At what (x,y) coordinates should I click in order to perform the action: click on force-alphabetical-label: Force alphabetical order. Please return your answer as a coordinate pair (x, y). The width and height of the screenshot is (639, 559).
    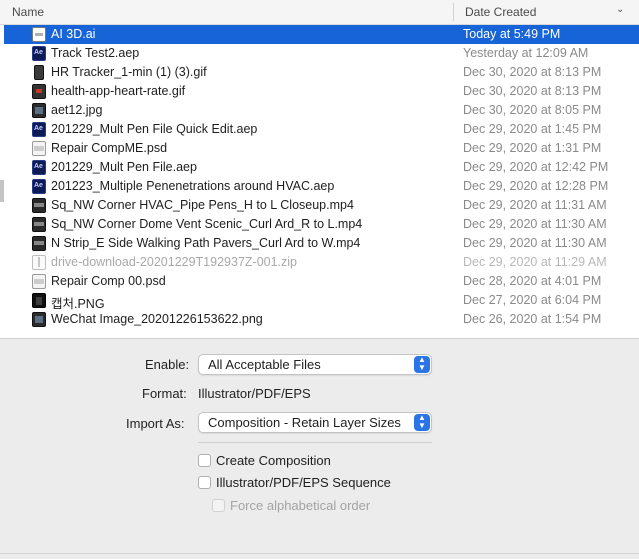
    Looking at the image, I should click on (300, 505).